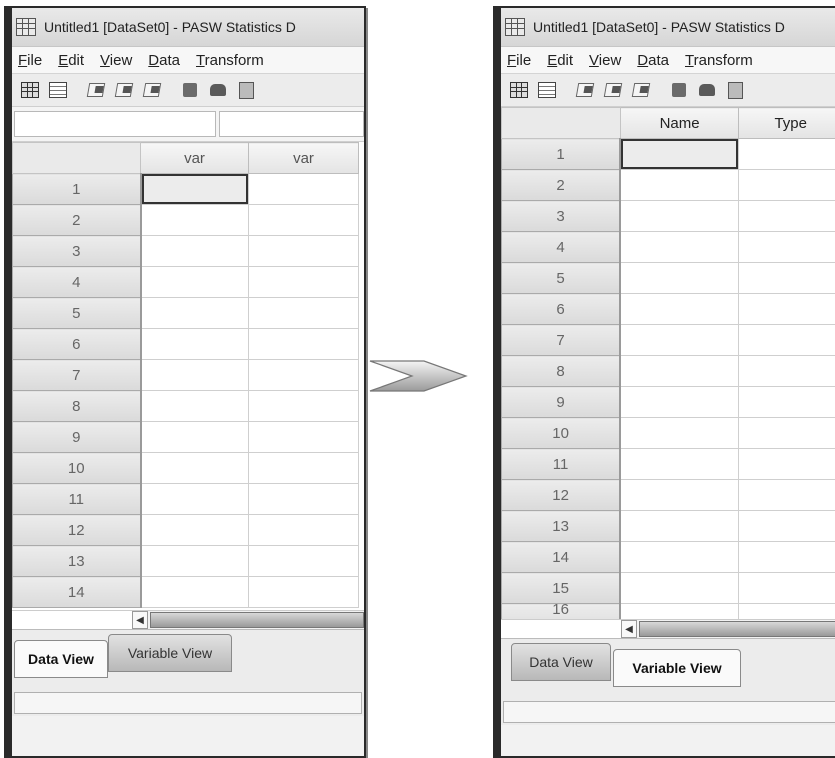  Describe the element at coordinates (76, 158) in the screenshot. I see `grid-corner` at that location.